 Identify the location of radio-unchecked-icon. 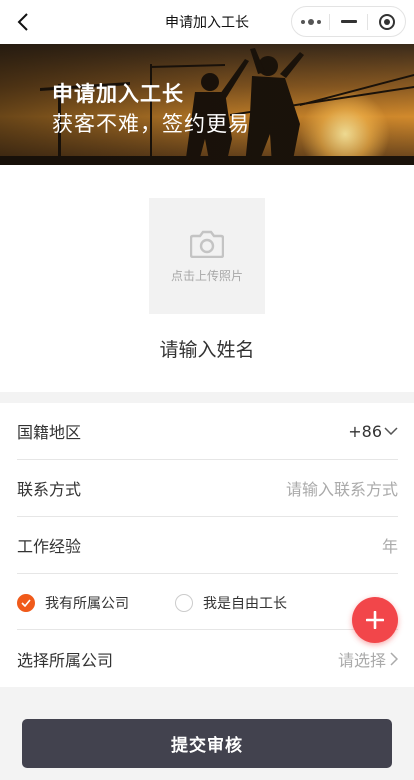
(184, 603).